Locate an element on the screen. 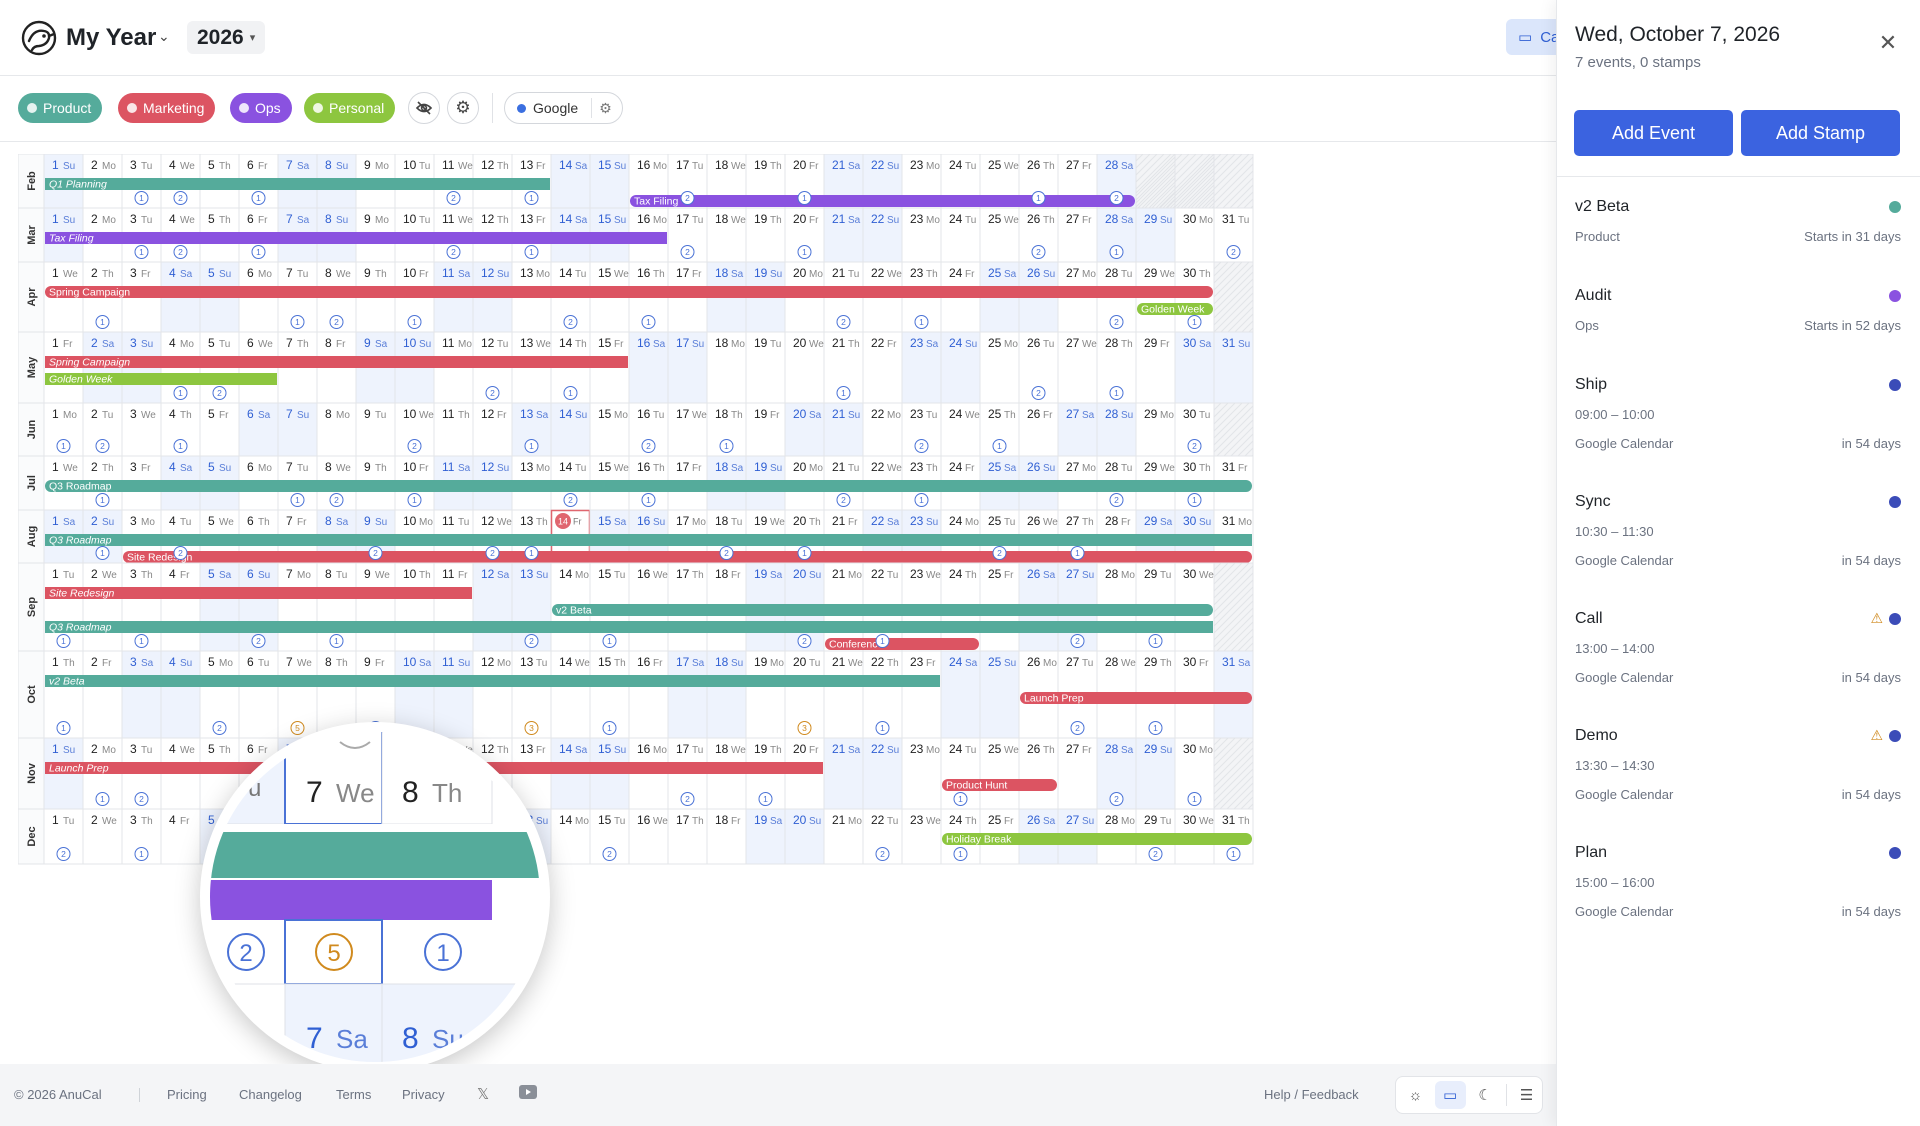  mag-day-number: 8 is located at coordinates (410, 792).